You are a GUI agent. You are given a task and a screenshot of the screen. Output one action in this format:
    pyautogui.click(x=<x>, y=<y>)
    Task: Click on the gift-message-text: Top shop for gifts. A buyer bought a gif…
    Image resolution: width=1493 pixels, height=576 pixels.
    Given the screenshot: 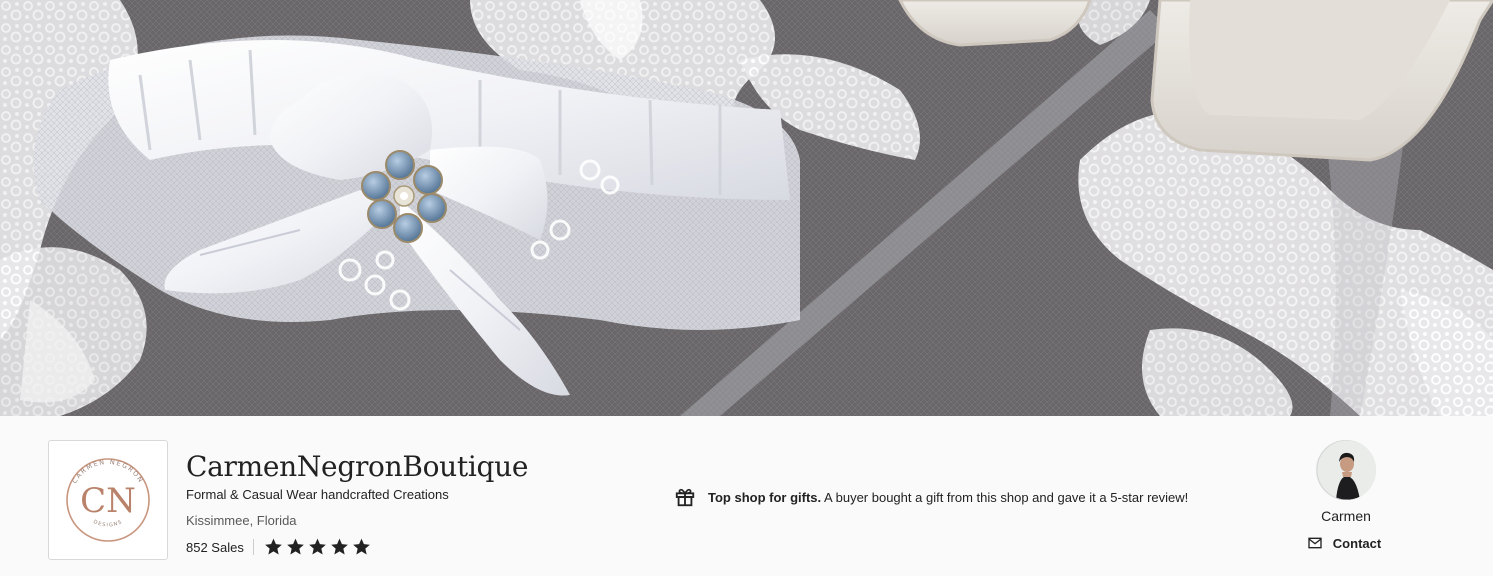 What is the action you would take?
    pyautogui.click(x=948, y=497)
    